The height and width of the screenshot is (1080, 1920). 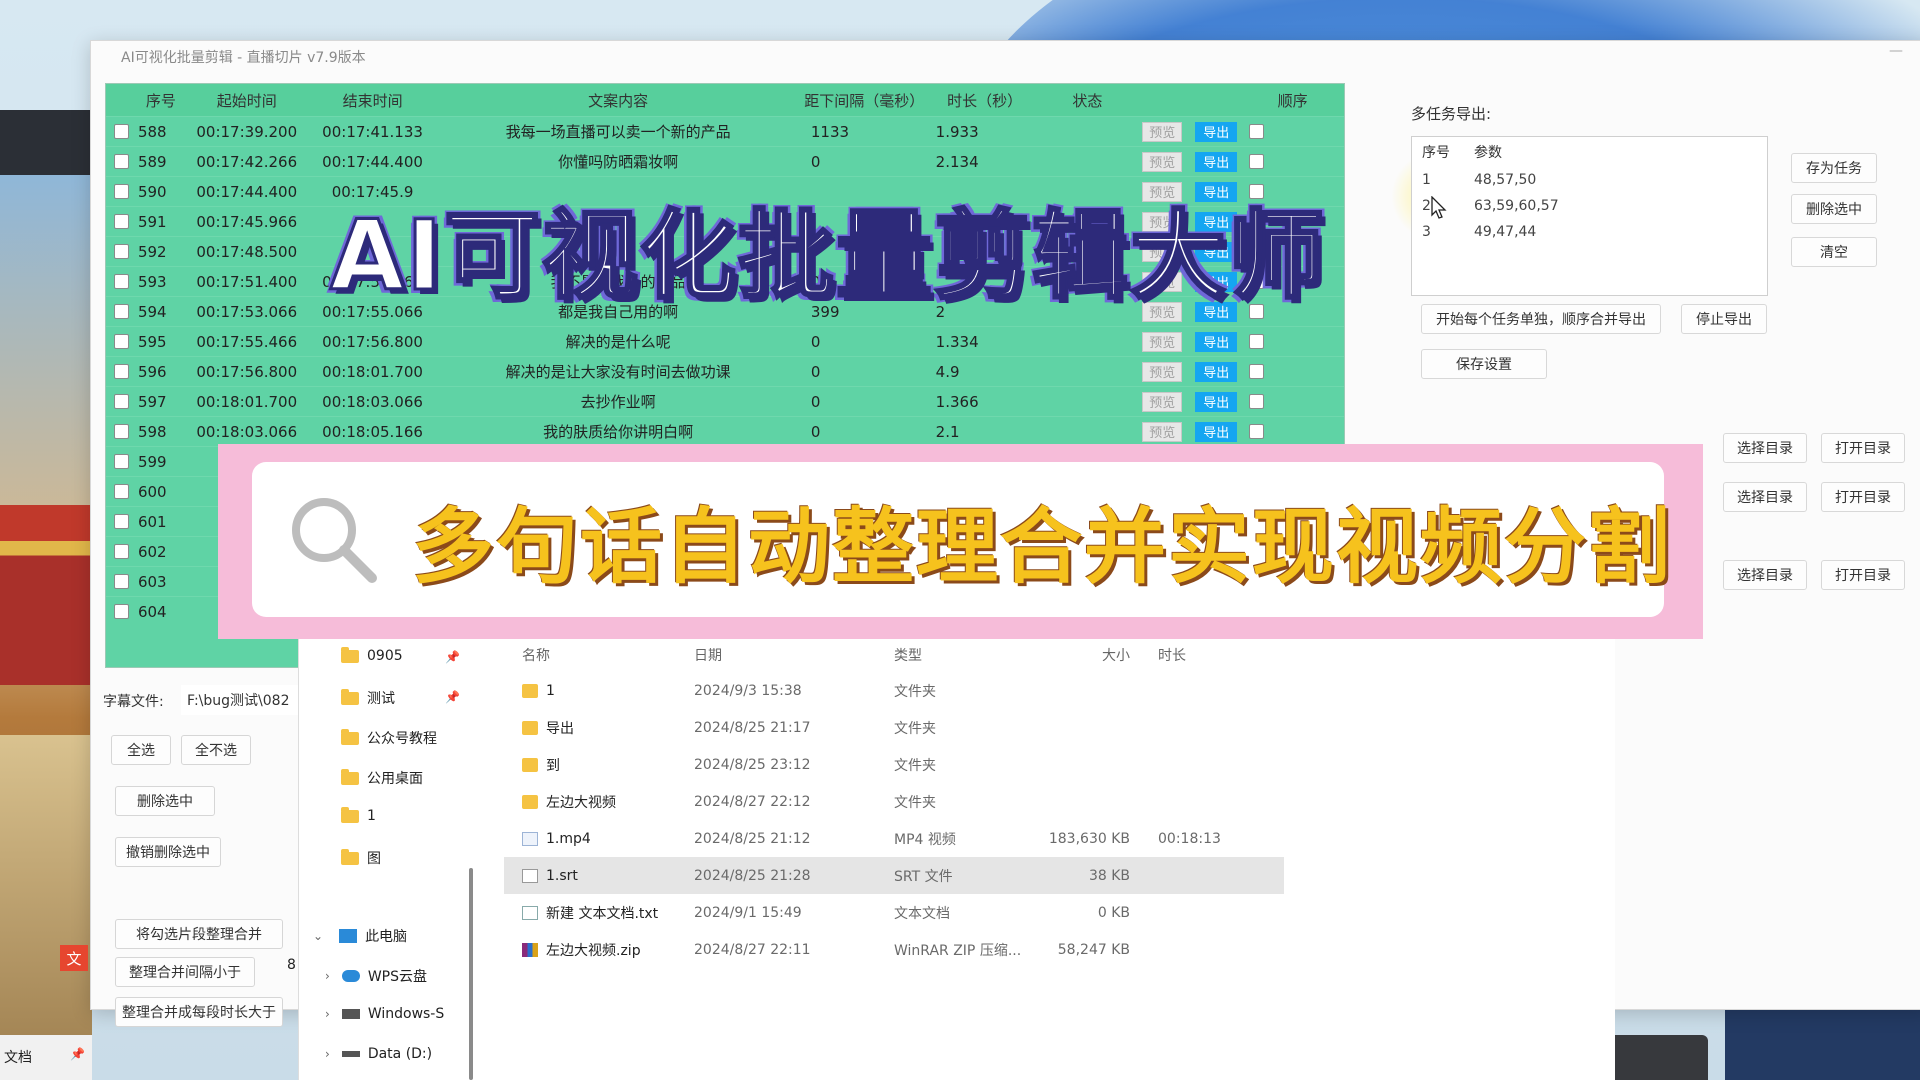 What do you see at coordinates (1484, 364) in the screenshot?
I see `save-settings-button: 保存设置` at bounding box center [1484, 364].